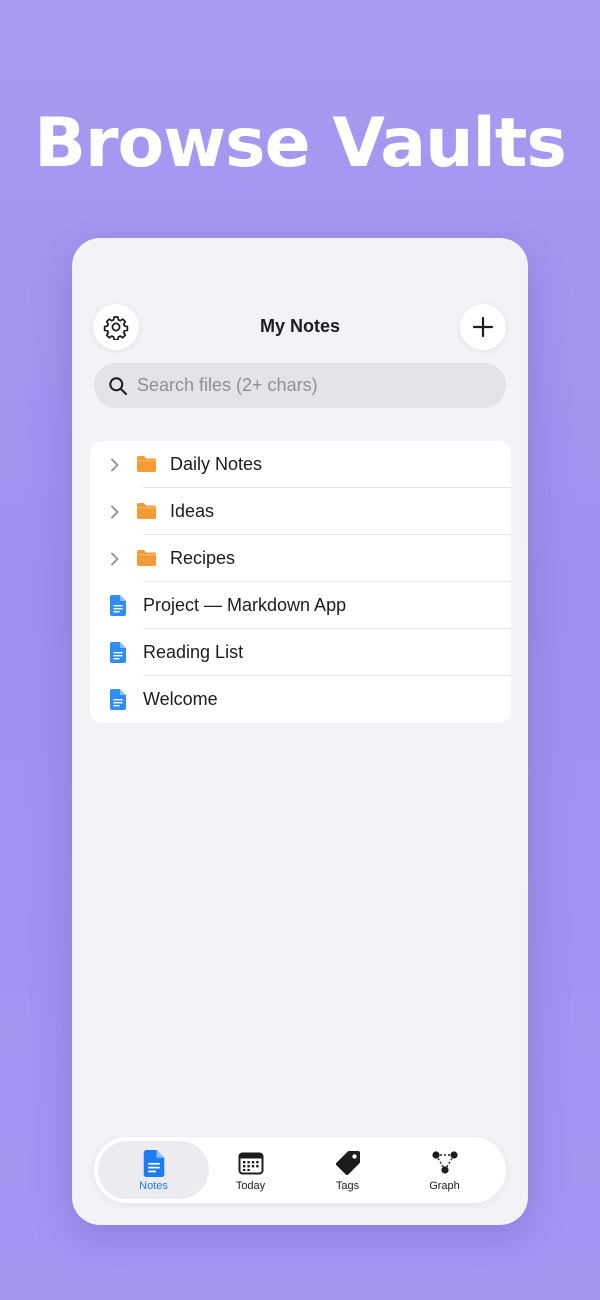 This screenshot has height=1300, width=600. I want to click on item-label: Reading List, so click(193, 652).